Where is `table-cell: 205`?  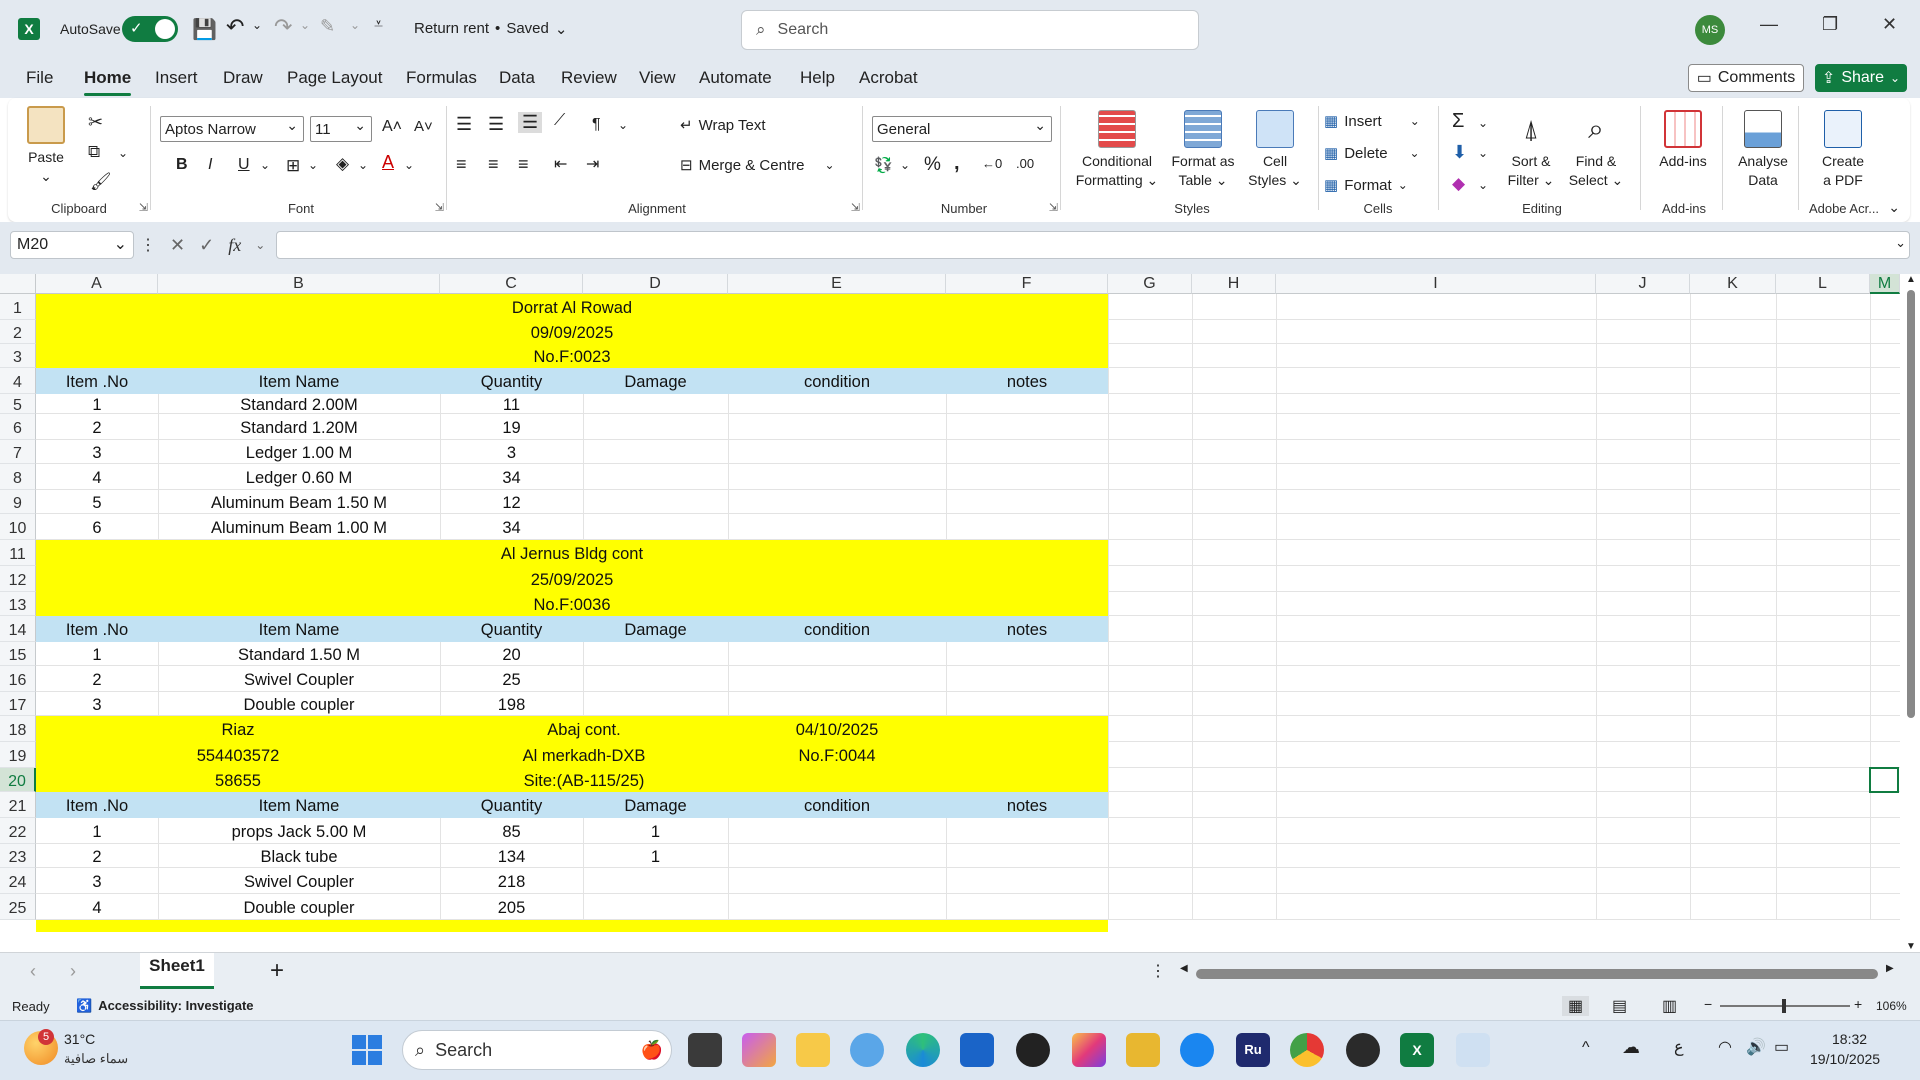
table-cell: 205 is located at coordinates (511, 907).